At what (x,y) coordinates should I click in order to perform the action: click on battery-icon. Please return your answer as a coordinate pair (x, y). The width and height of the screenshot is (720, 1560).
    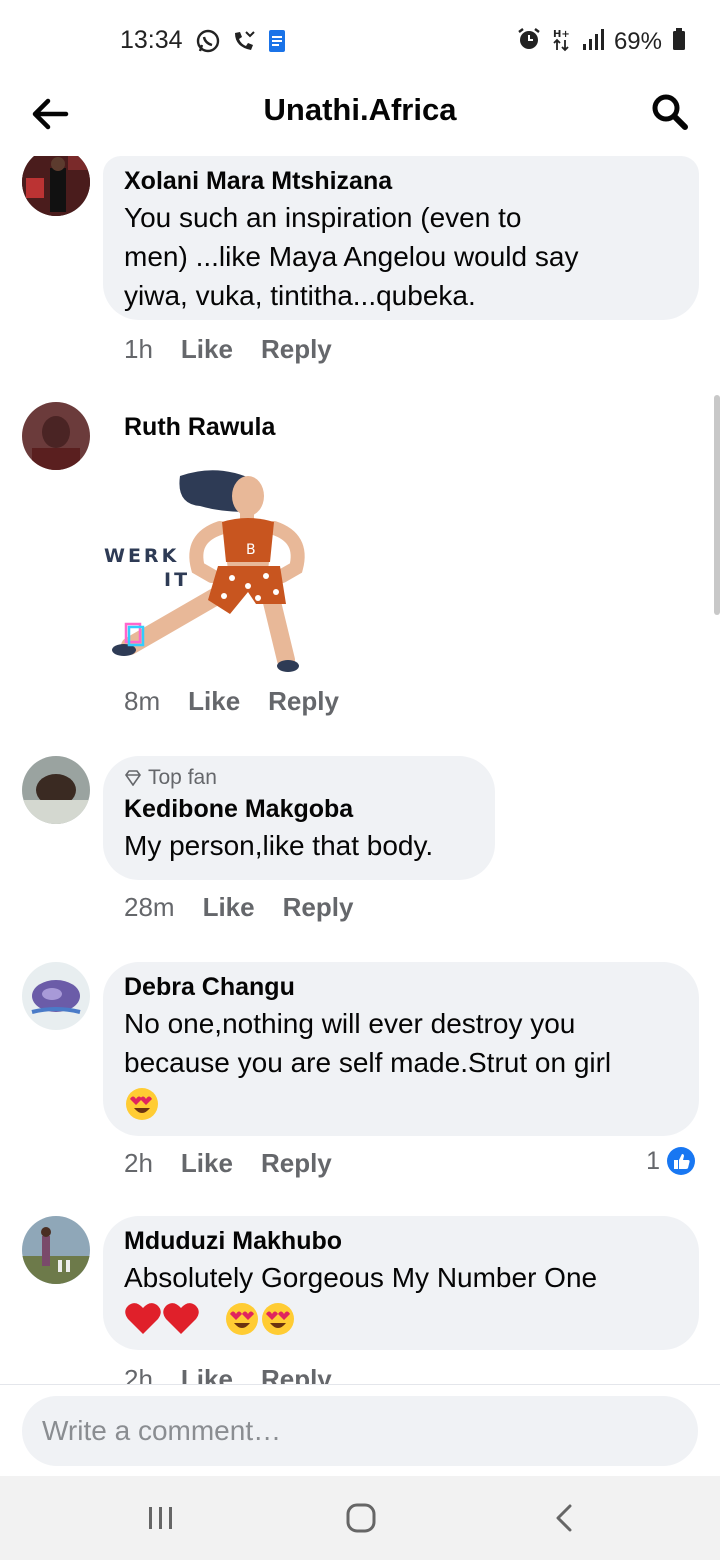
    Looking at the image, I should click on (679, 41).